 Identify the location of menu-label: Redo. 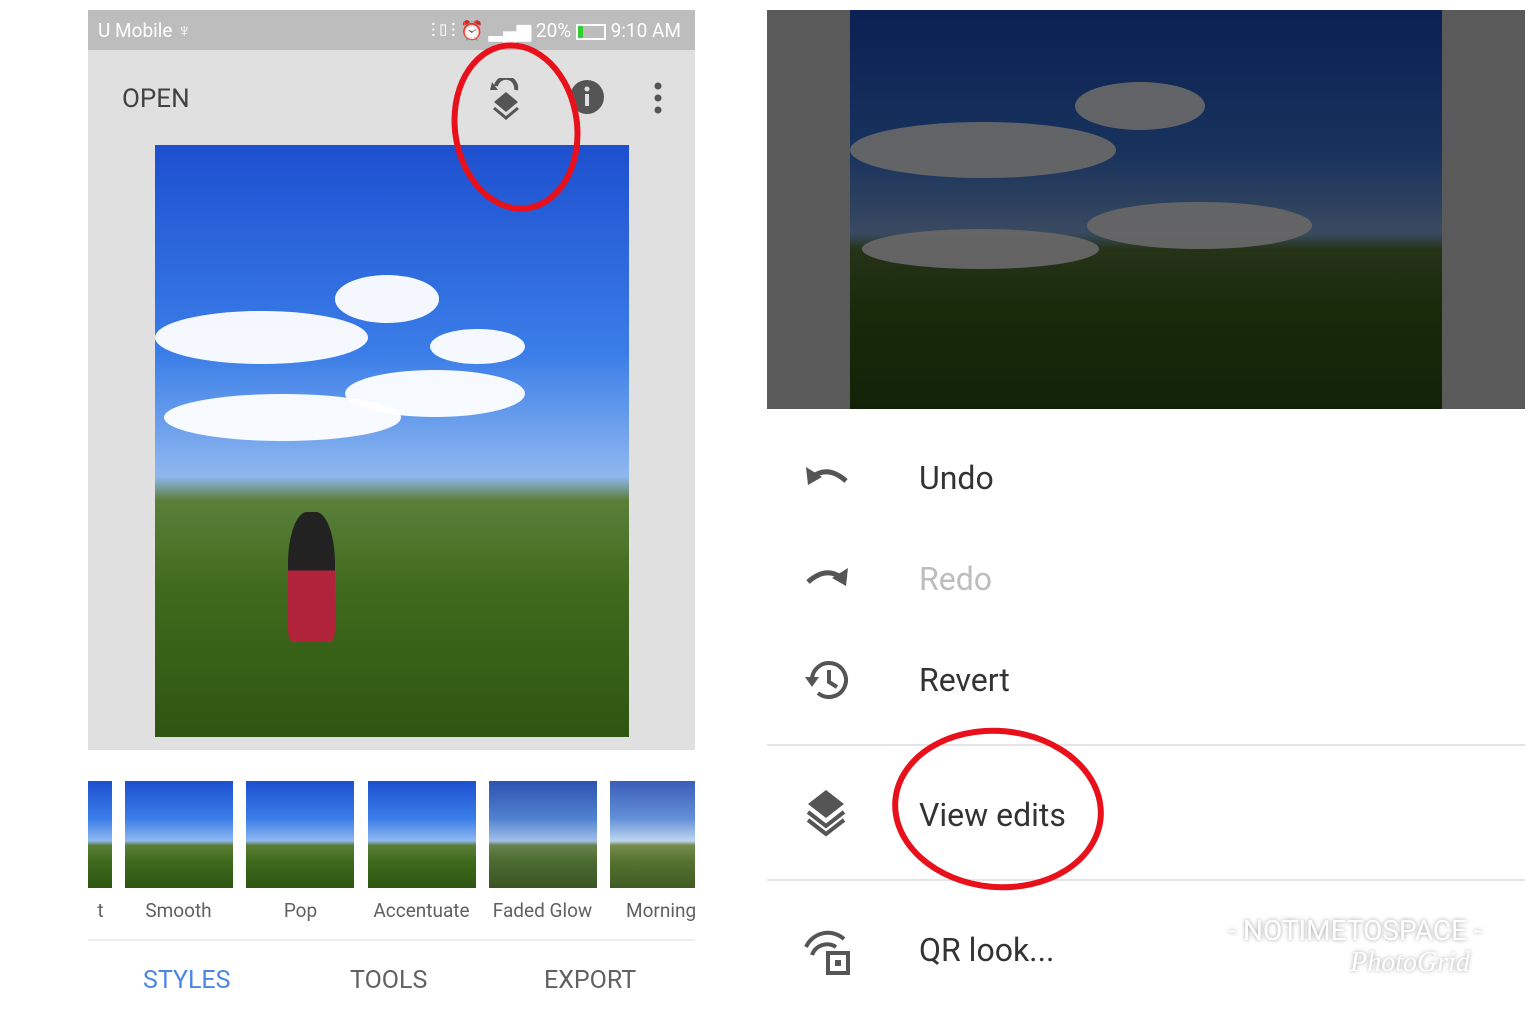
(955, 579).